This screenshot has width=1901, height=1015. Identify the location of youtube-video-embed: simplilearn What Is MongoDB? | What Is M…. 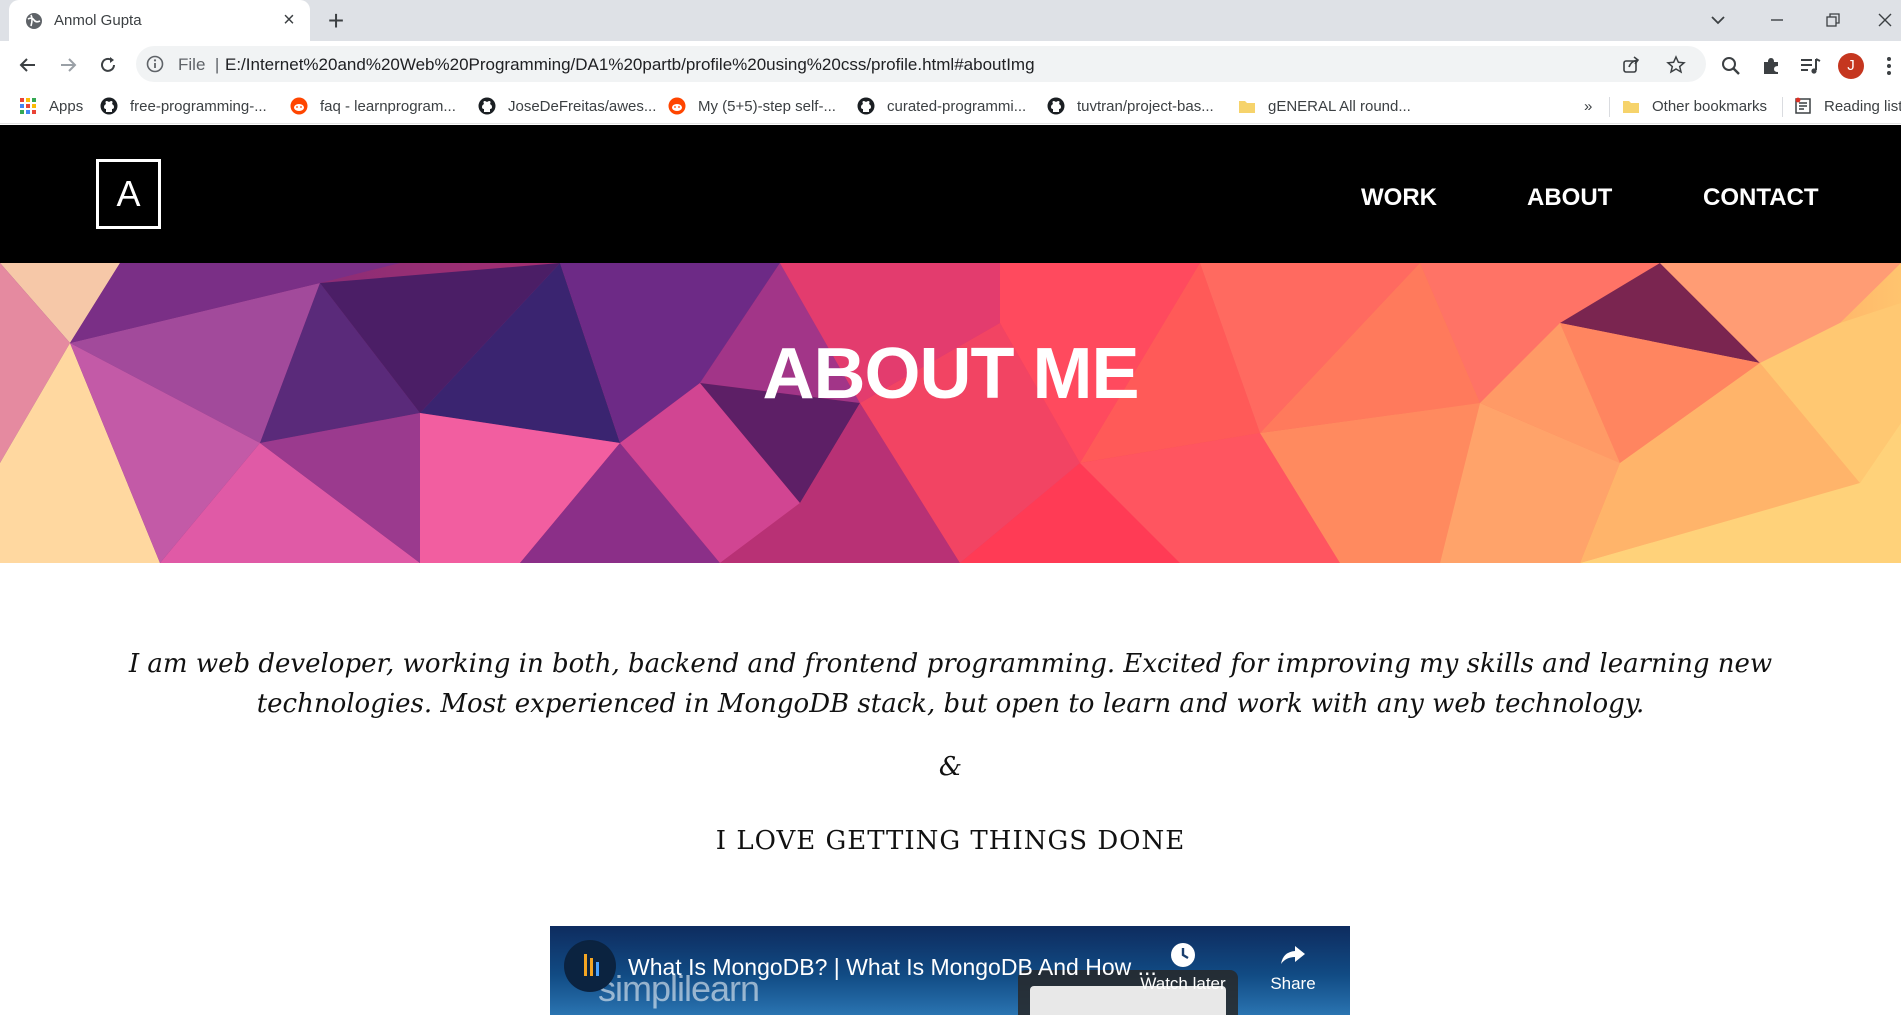
(950, 970).